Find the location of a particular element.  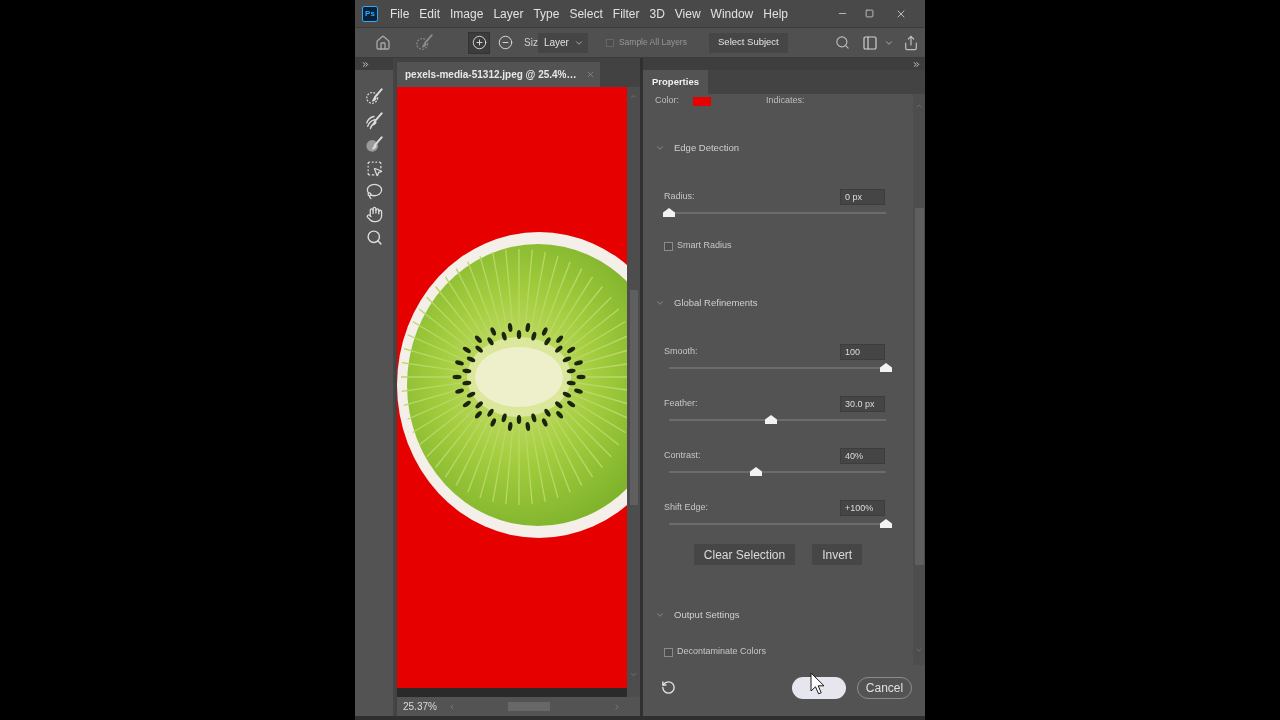

menu-item: 3D is located at coordinates (657, 13).